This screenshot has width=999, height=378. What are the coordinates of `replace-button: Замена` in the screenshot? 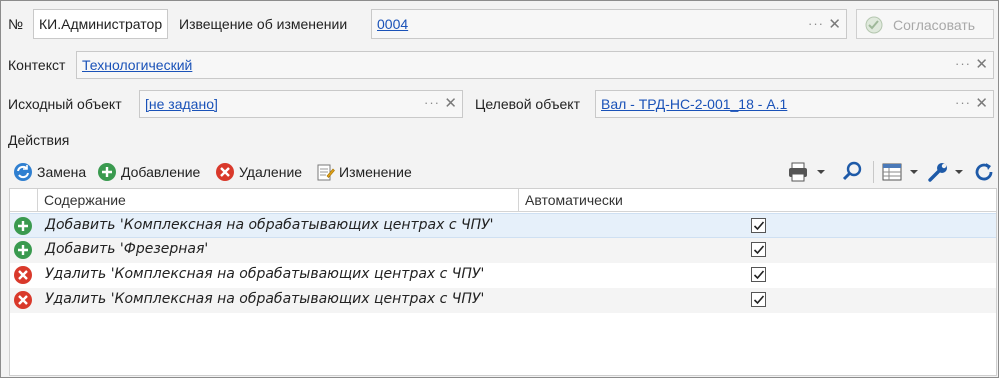 It's located at (49, 172).